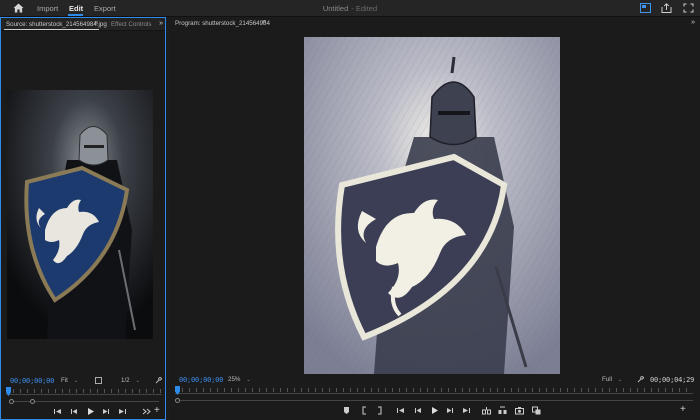 The height and width of the screenshot is (420, 700). What do you see at coordinates (435, 23) in the screenshot?
I see `program-tabbar: Program: shutterstock_214564984 ≡ »` at bounding box center [435, 23].